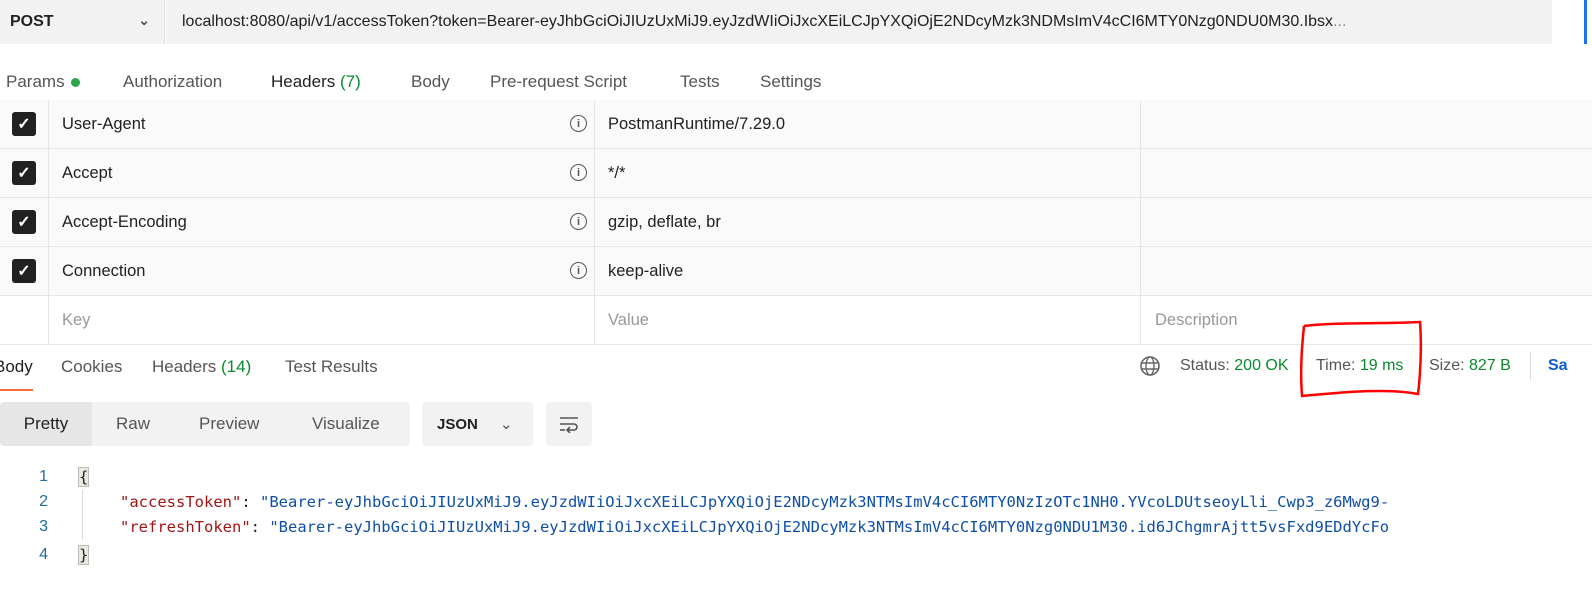 The height and width of the screenshot is (595, 1592). I want to click on table-row: ✓ Accept-Encoding i gzip, deflate, br, so click(796, 222).